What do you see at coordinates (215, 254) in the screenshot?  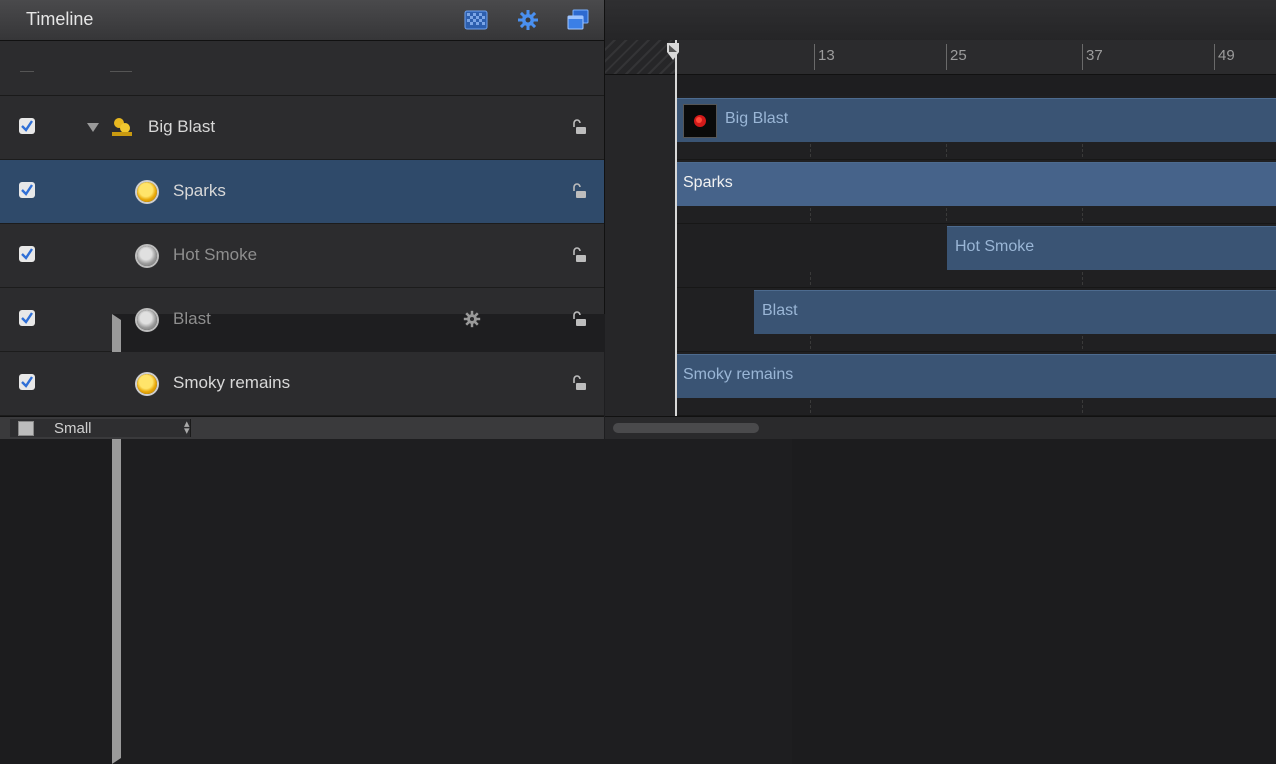 I see `layer-name: Hot Smoke` at bounding box center [215, 254].